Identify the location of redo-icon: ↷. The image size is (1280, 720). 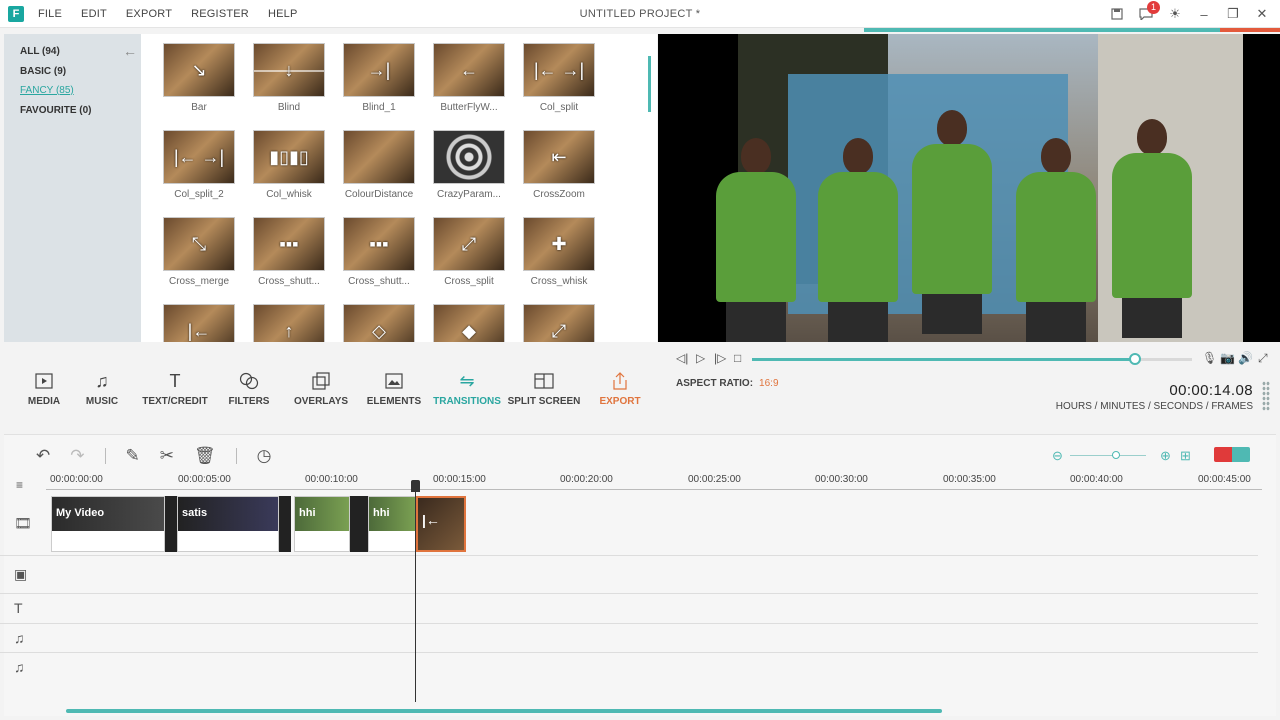
(77, 456).